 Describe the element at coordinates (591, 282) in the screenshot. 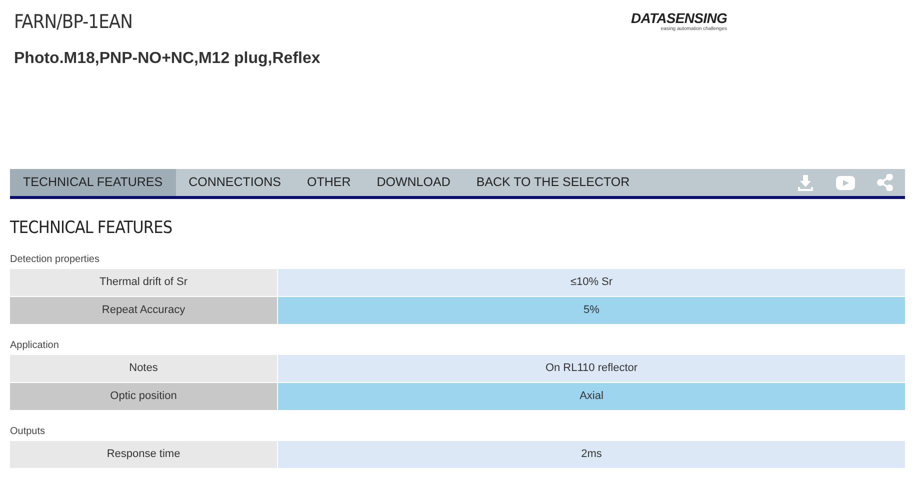

I see `property-value-cell: ≤10% Sr` at that location.